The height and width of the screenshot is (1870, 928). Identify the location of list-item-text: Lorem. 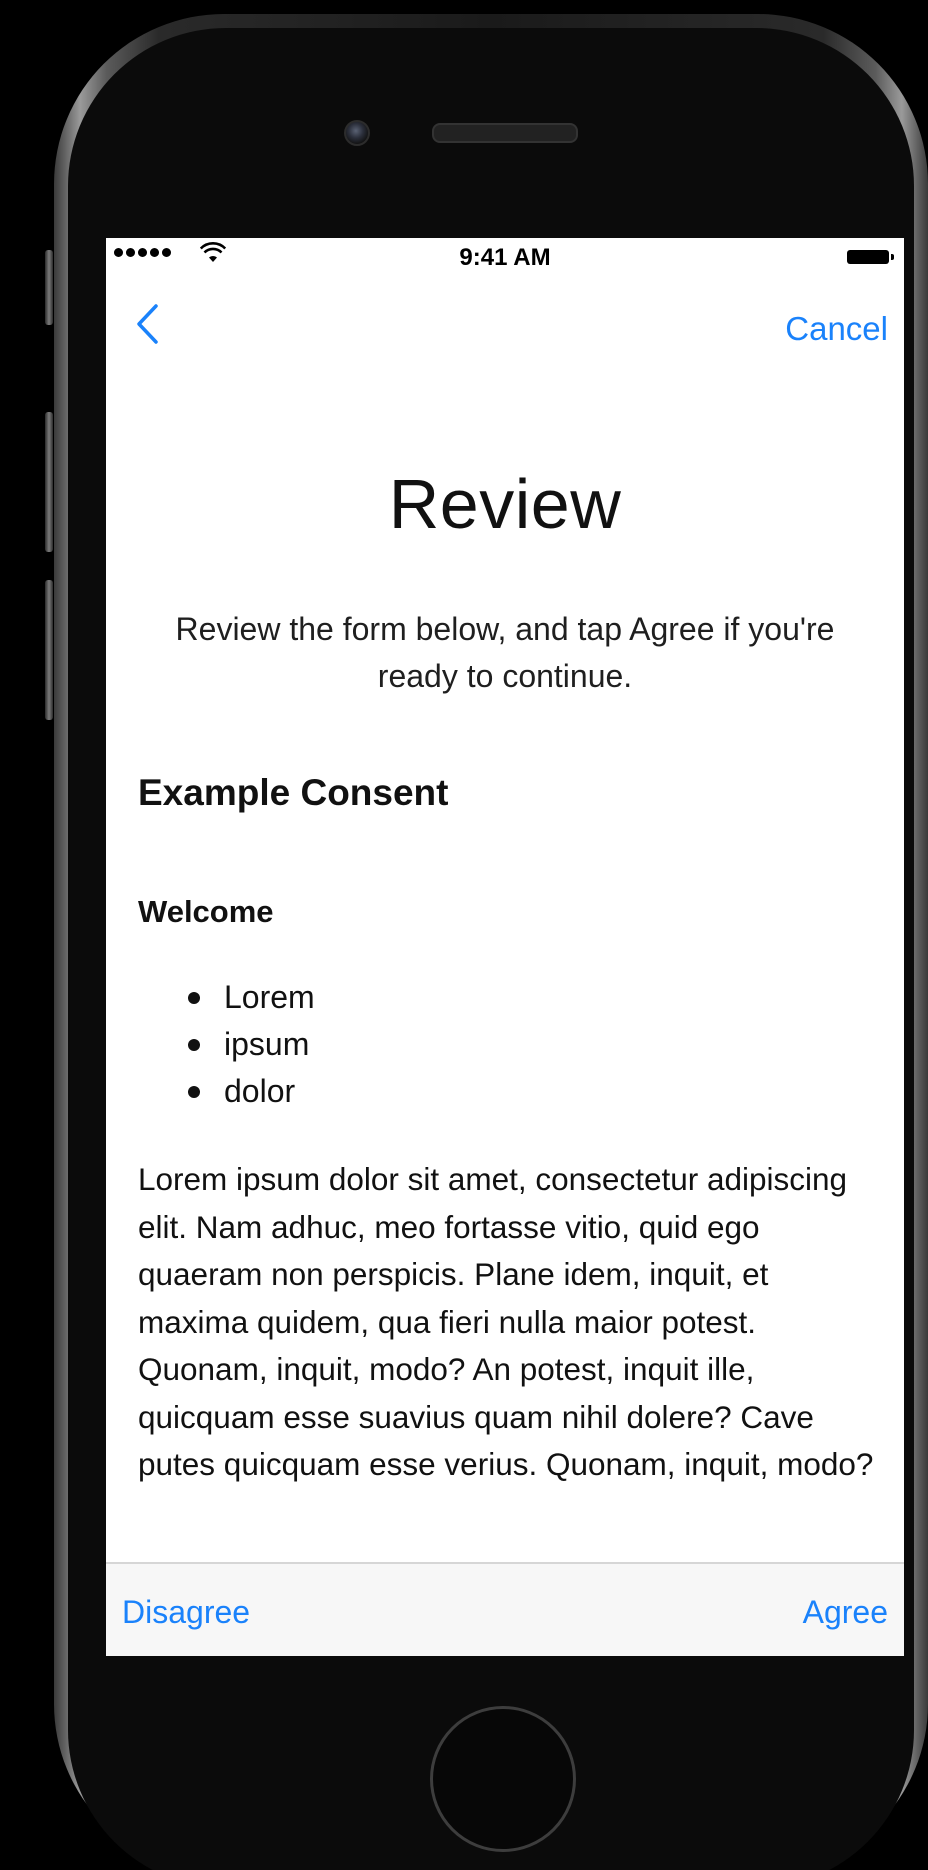
(269, 997).